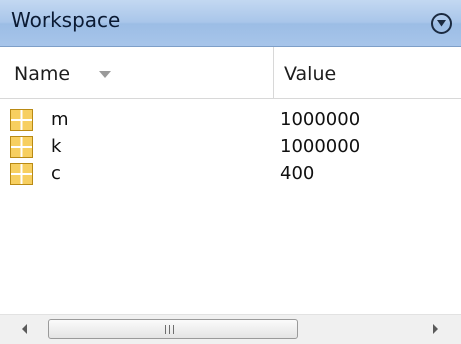  I want to click on circle-chevron-down-icon, so click(441, 23).